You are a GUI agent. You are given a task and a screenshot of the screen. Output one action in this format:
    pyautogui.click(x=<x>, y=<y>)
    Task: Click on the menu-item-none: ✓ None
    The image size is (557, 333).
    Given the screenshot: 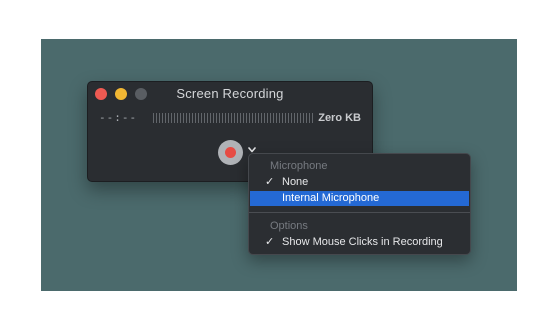 What is the action you would take?
    pyautogui.click(x=359, y=182)
    